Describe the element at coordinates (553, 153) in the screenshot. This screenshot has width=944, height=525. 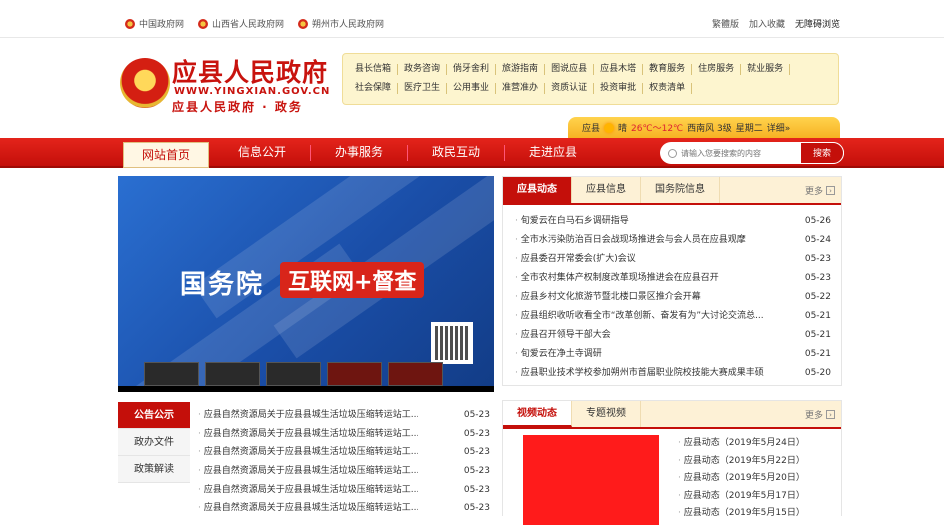
I see `nav-about: 走进应县` at that location.